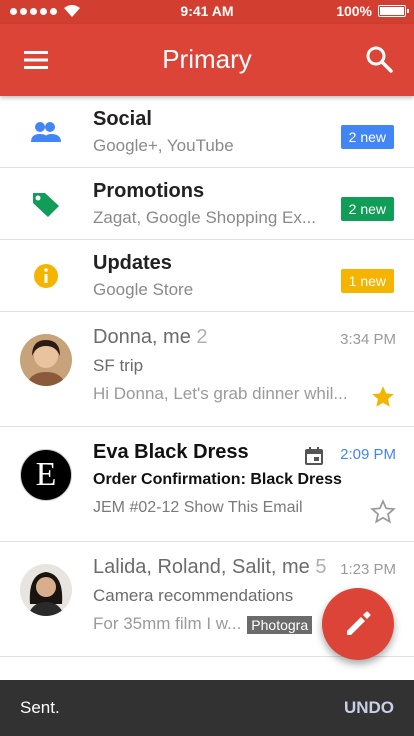  I want to click on email-time: 3:34 PM, so click(368, 339).